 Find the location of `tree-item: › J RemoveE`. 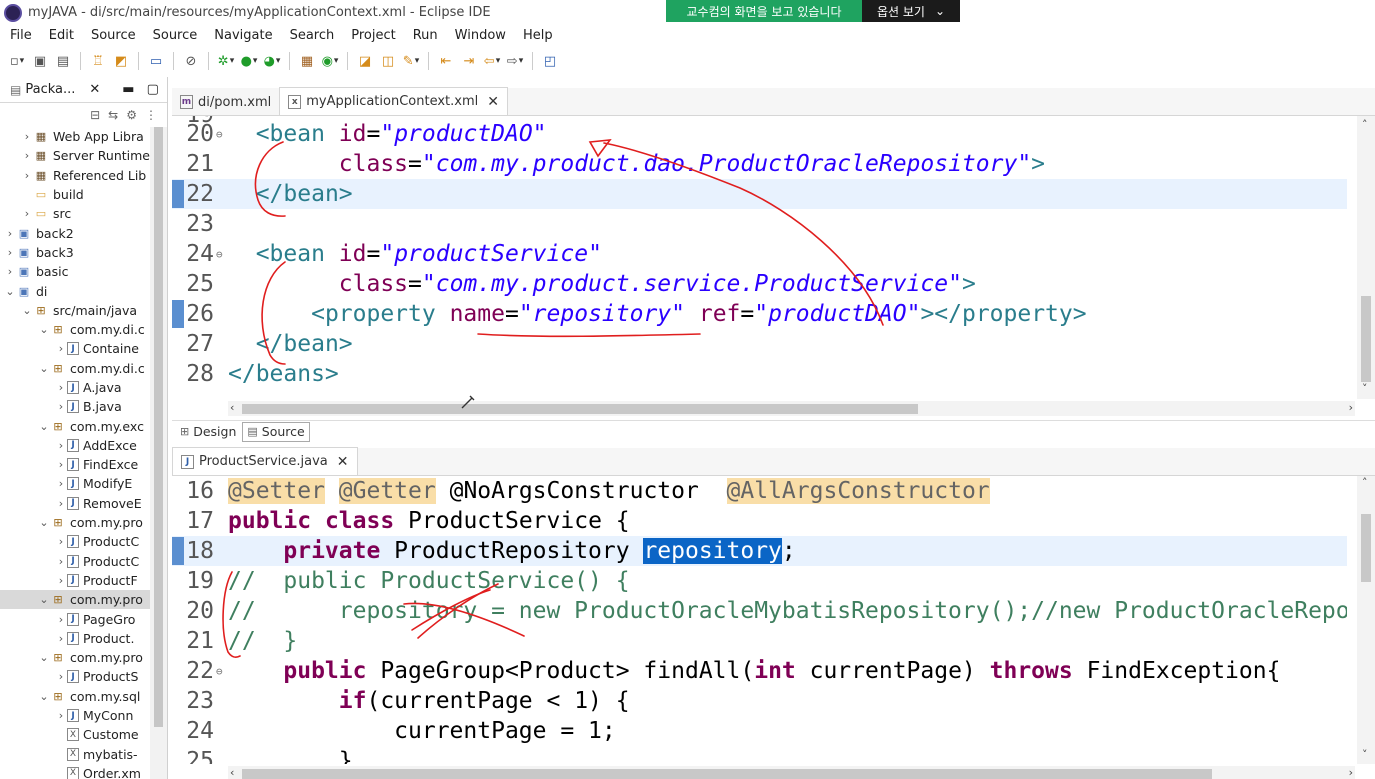

tree-item: › J RemoveE is located at coordinates (75, 503).